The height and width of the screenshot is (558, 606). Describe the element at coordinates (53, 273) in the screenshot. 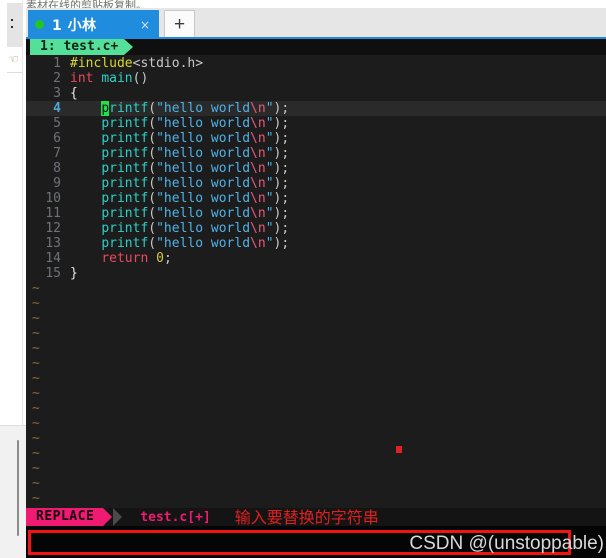

I see `line-number: 15` at that location.